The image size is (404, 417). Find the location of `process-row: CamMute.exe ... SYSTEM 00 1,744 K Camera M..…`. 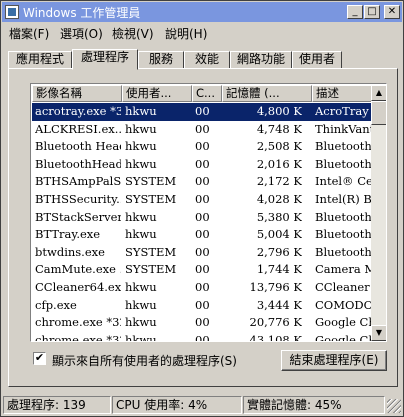

process-row: CamMute.exe ... SYSTEM 00 1,744 K Camera M..… is located at coordinates (201, 270).